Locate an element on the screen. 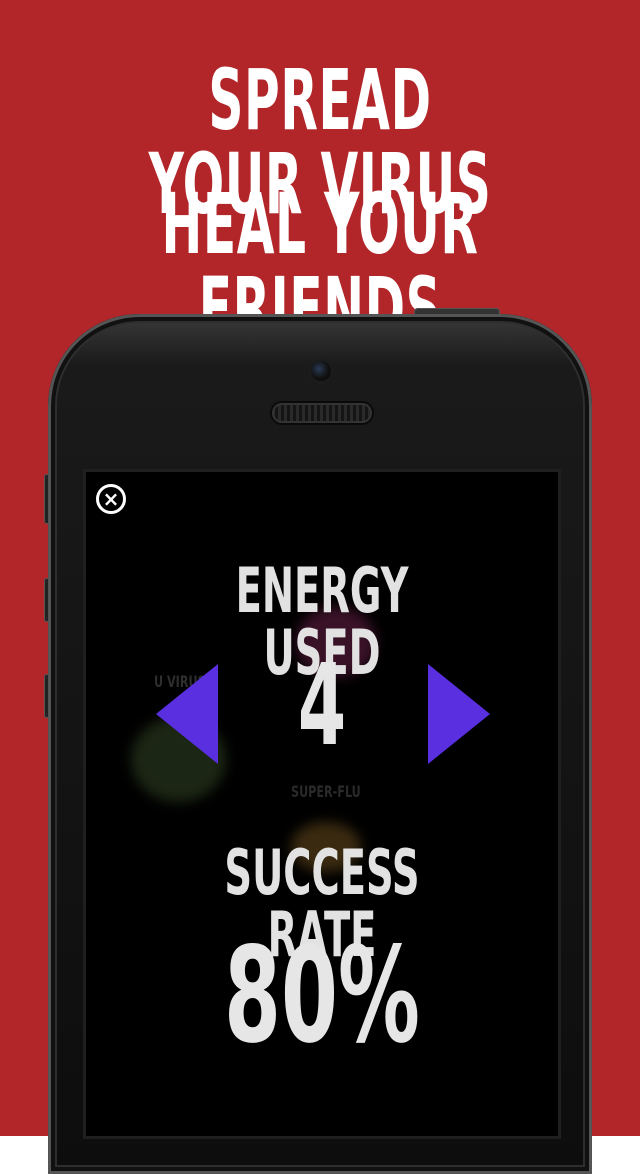 The height and width of the screenshot is (1174, 640). close-icon: × is located at coordinates (111, 499).